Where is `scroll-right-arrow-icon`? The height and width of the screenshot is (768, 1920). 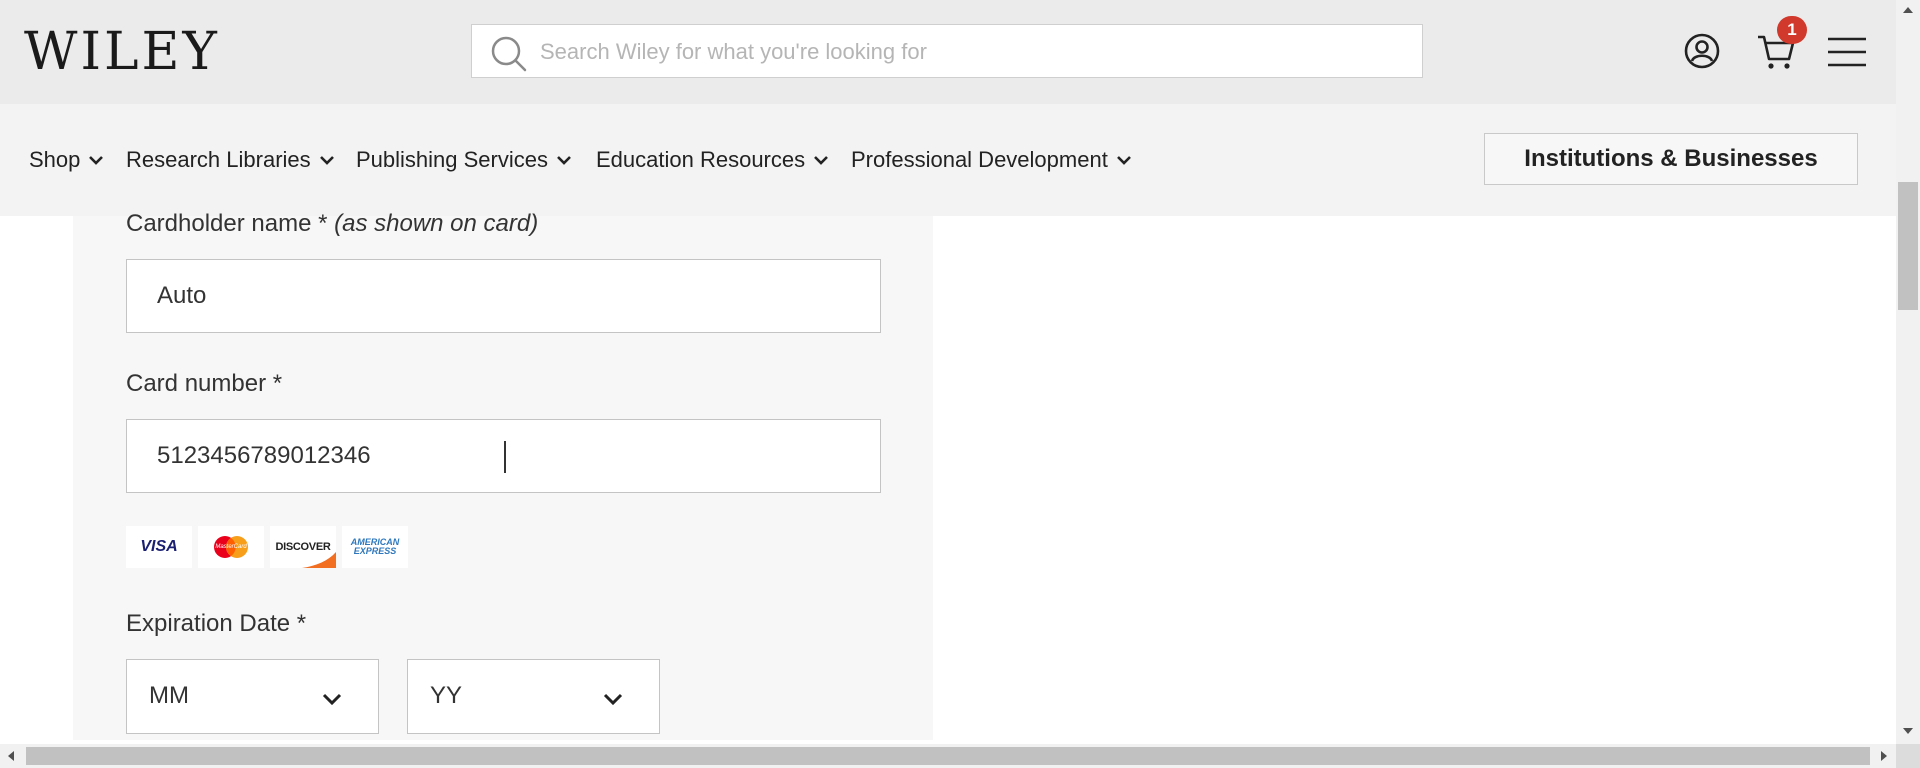
scroll-right-arrow-icon is located at coordinates (1884, 756).